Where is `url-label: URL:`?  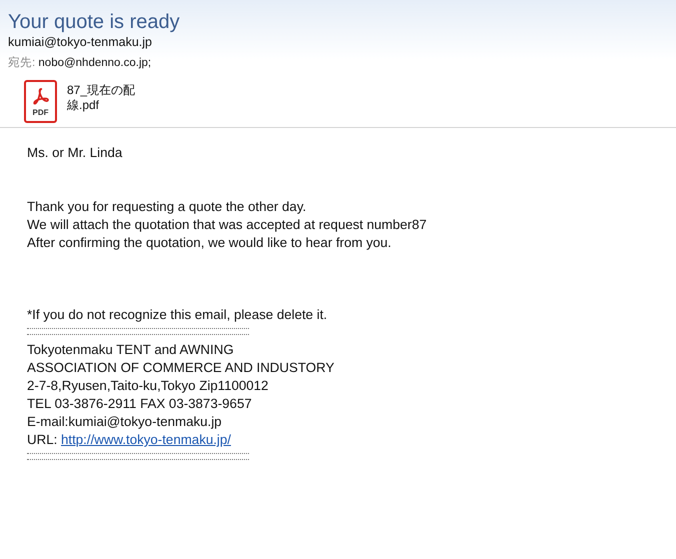 url-label: URL: is located at coordinates (42, 439).